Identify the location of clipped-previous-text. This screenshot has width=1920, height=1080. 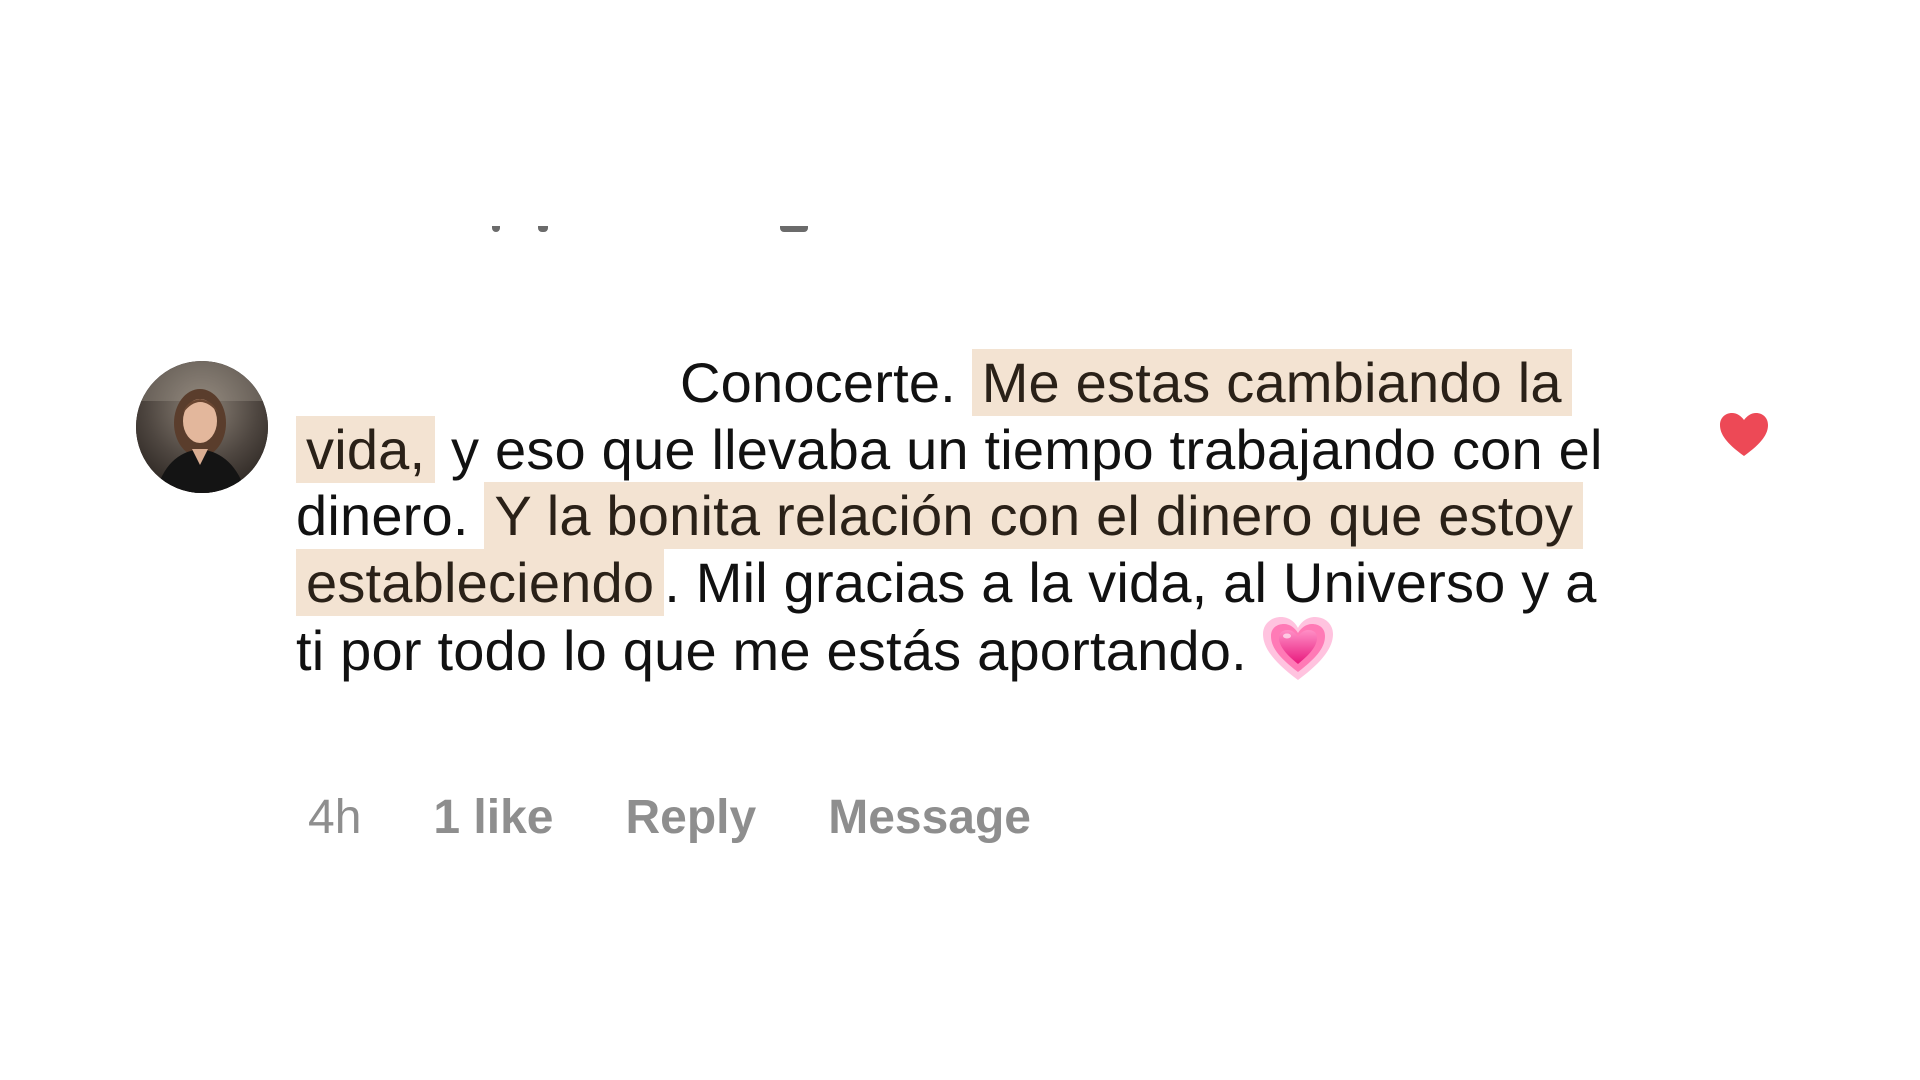
(660, 233).